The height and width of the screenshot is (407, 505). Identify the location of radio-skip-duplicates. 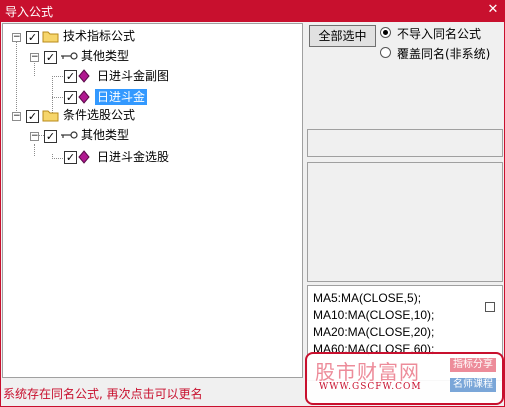
(385, 32).